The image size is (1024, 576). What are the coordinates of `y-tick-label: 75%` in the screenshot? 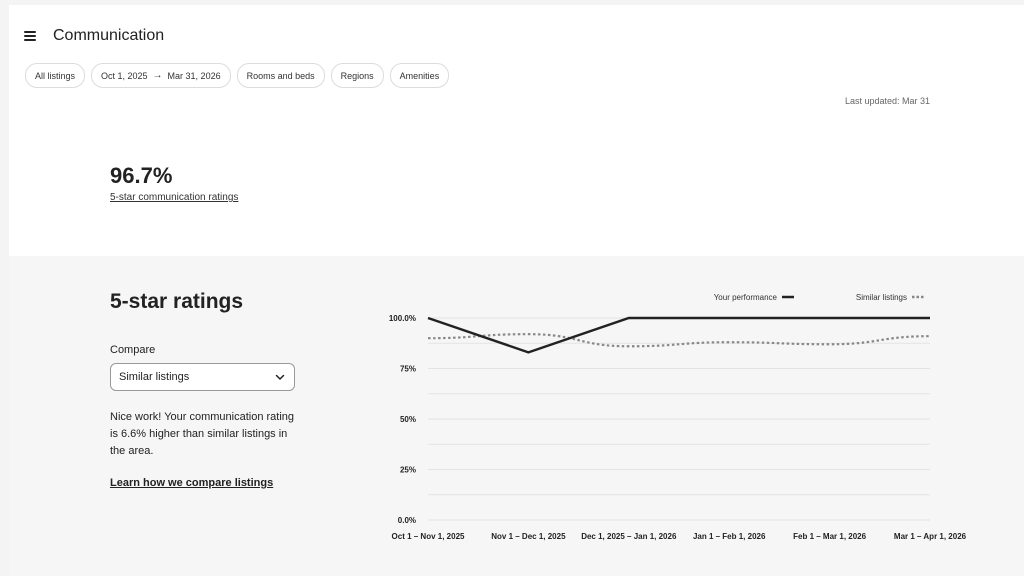 It's located at (408, 369).